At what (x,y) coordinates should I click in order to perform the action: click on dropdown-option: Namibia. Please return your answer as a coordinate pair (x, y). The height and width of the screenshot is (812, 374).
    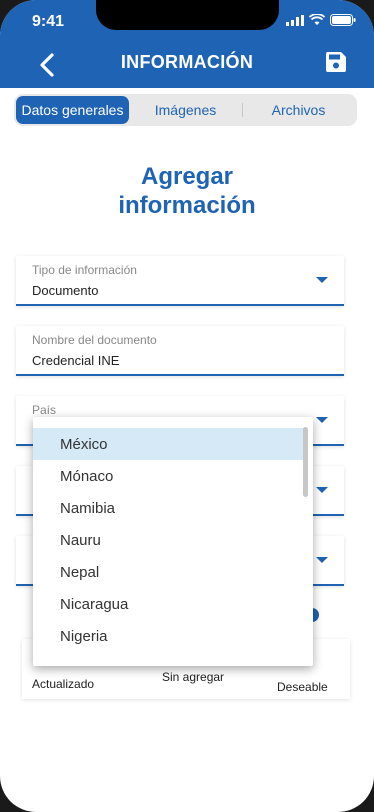
    Looking at the image, I should click on (169, 508).